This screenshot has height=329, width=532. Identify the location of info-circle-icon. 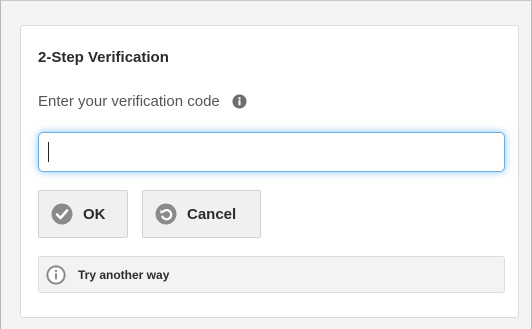
(56, 274).